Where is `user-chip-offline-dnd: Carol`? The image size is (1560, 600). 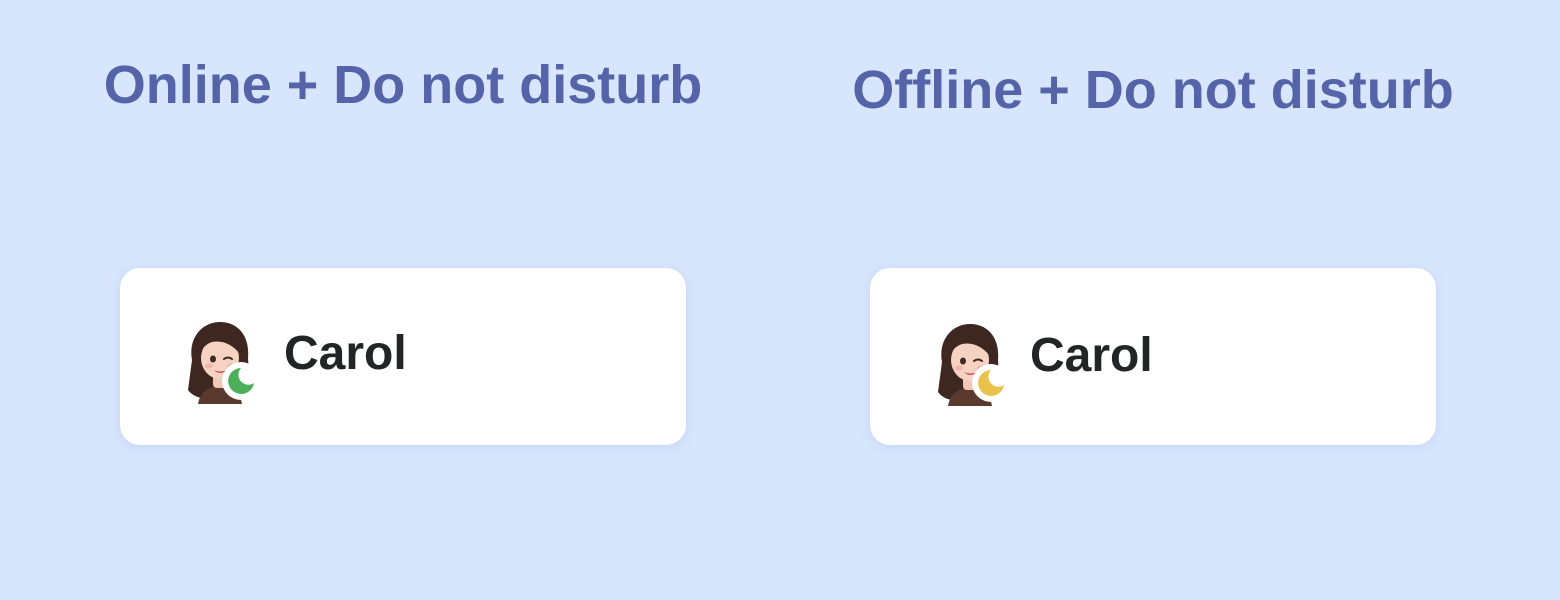 user-chip-offline-dnd: Carol is located at coordinates (1153, 356).